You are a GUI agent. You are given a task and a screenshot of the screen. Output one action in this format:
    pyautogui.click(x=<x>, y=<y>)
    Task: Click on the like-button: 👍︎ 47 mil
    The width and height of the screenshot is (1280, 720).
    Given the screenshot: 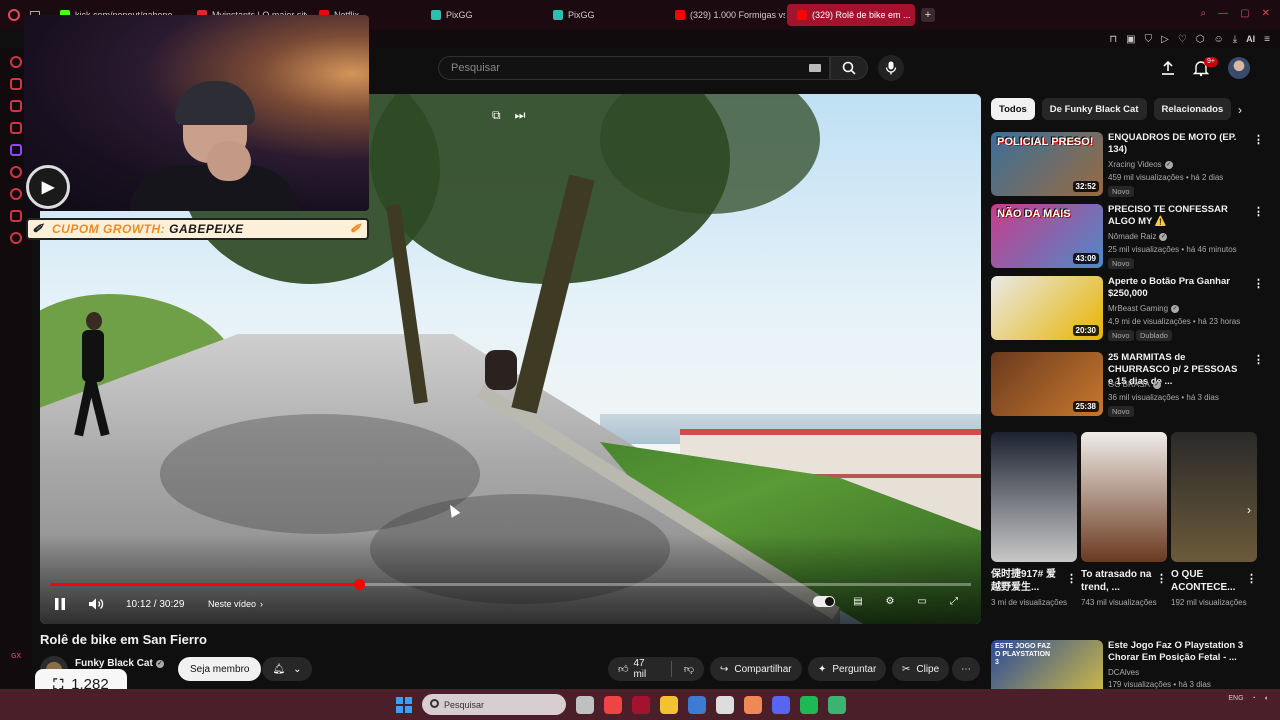 What is the action you would take?
    pyautogui.click(x=638, y=669)
    